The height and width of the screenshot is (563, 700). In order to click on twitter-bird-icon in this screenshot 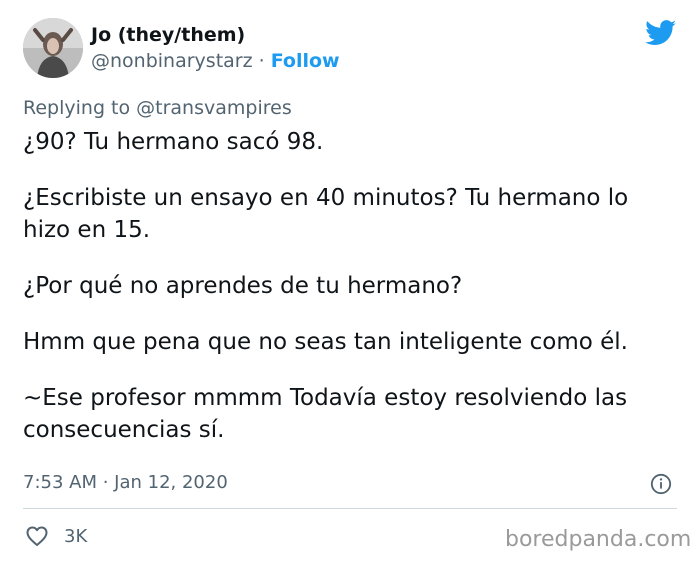, I will do `click(661, 33)`.